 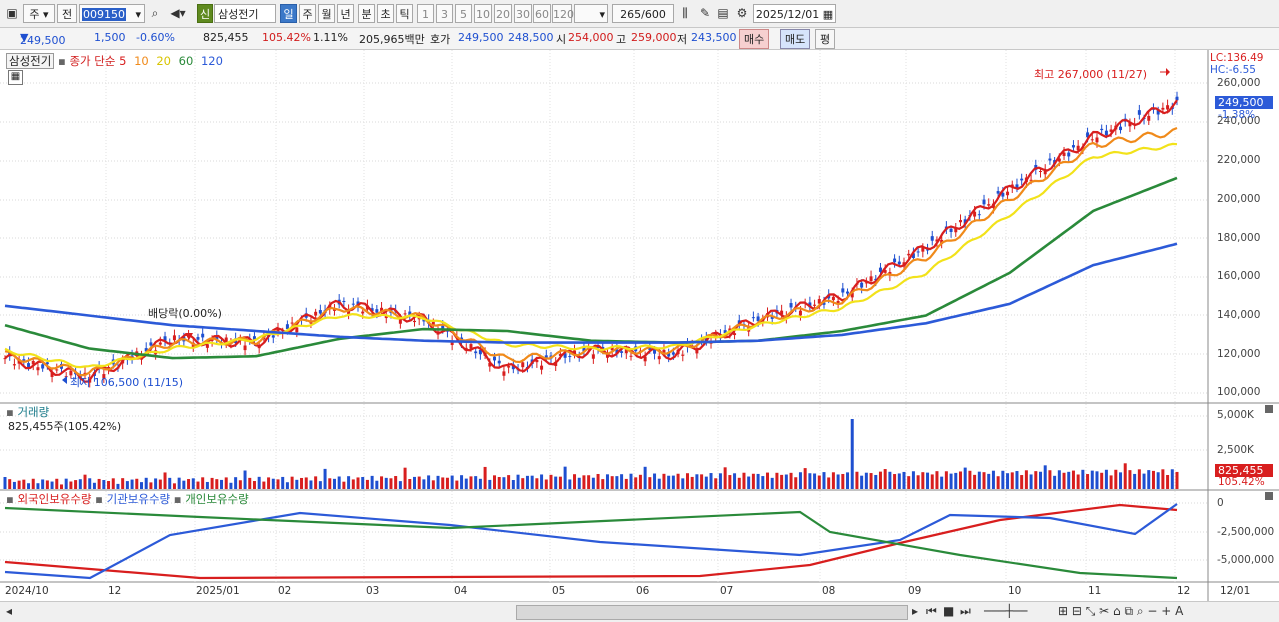 What do you see at coordinates (705, 13) in the screenshot?
I see `tool-icon: ✎` at bounding box center [705, 13].